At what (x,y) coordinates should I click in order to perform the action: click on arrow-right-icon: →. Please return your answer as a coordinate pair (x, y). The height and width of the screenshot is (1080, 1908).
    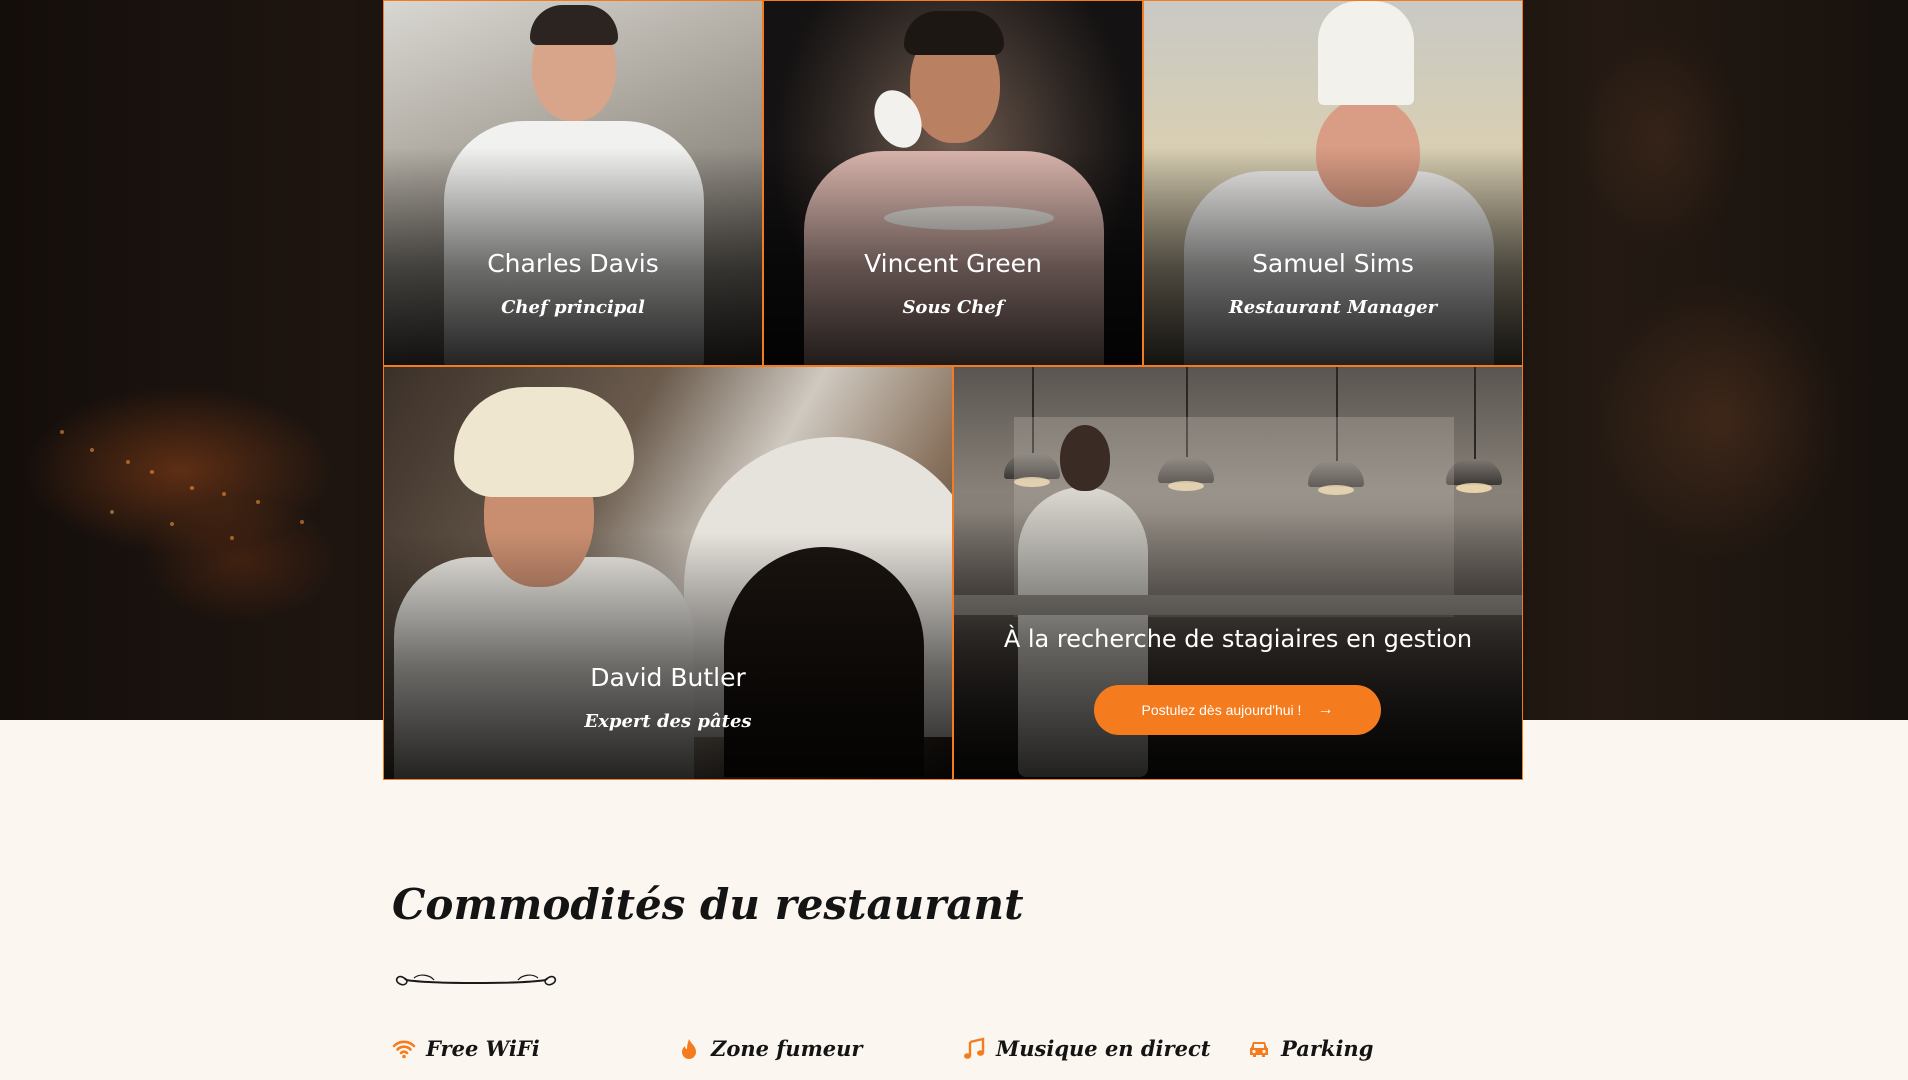
    Looking at the image, I should click on (1325, 709).